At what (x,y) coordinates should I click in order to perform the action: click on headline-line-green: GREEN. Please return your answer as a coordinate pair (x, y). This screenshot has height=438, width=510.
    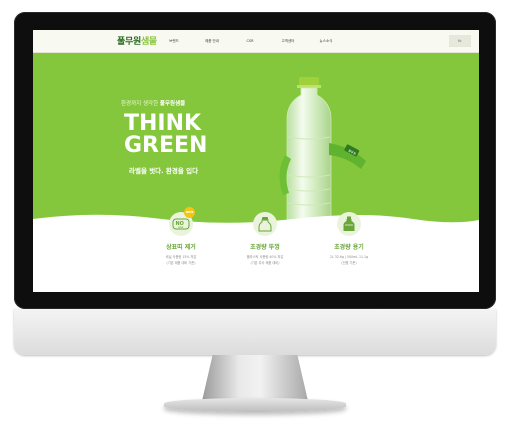
    Looking at the image, I should click on (166, 145).